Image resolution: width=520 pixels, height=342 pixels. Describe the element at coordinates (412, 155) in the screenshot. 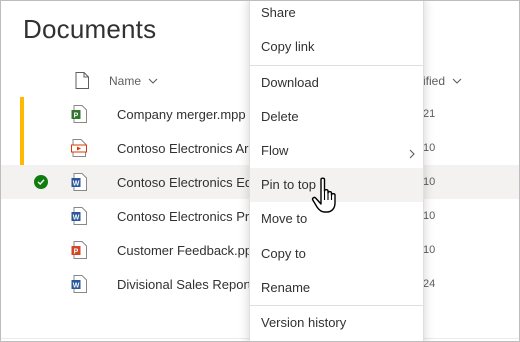

I see `chevron-right-icon` at that location.